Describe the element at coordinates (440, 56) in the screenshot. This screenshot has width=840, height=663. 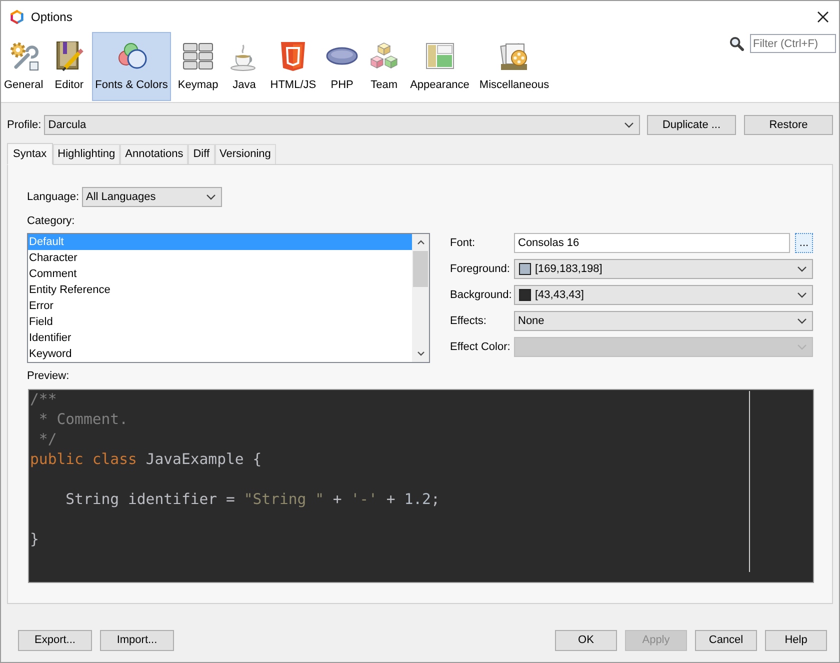
I see `layout-panels-icon` at that location.